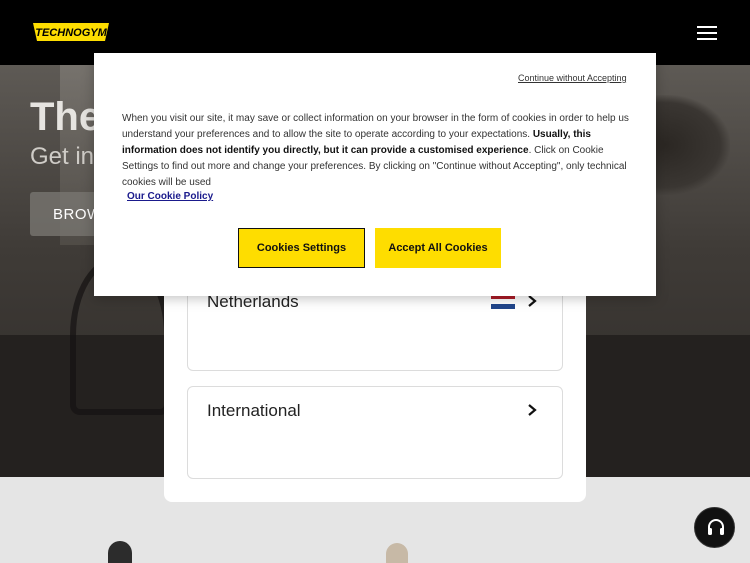 This screenshot has width=750, height=563. I want to click on technogym-logo: TECHNOGYM, so click(71, 32).